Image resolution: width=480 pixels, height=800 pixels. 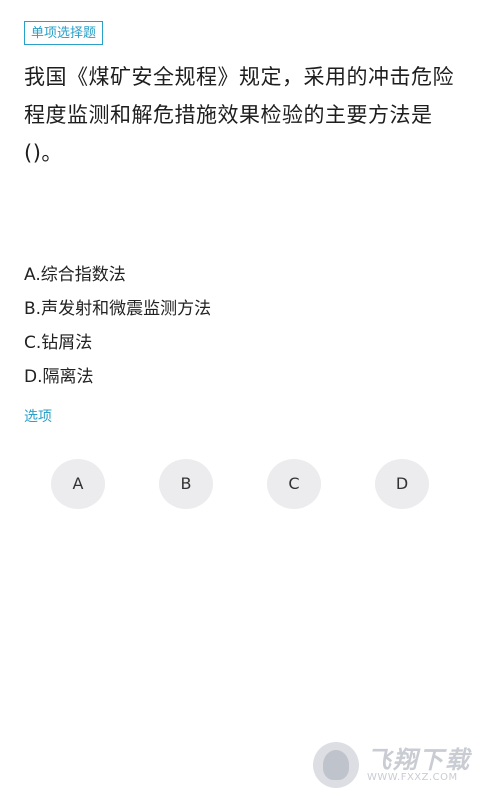 I want to click on watermark-title: 飞翔下载, so click(x=419, y=760).